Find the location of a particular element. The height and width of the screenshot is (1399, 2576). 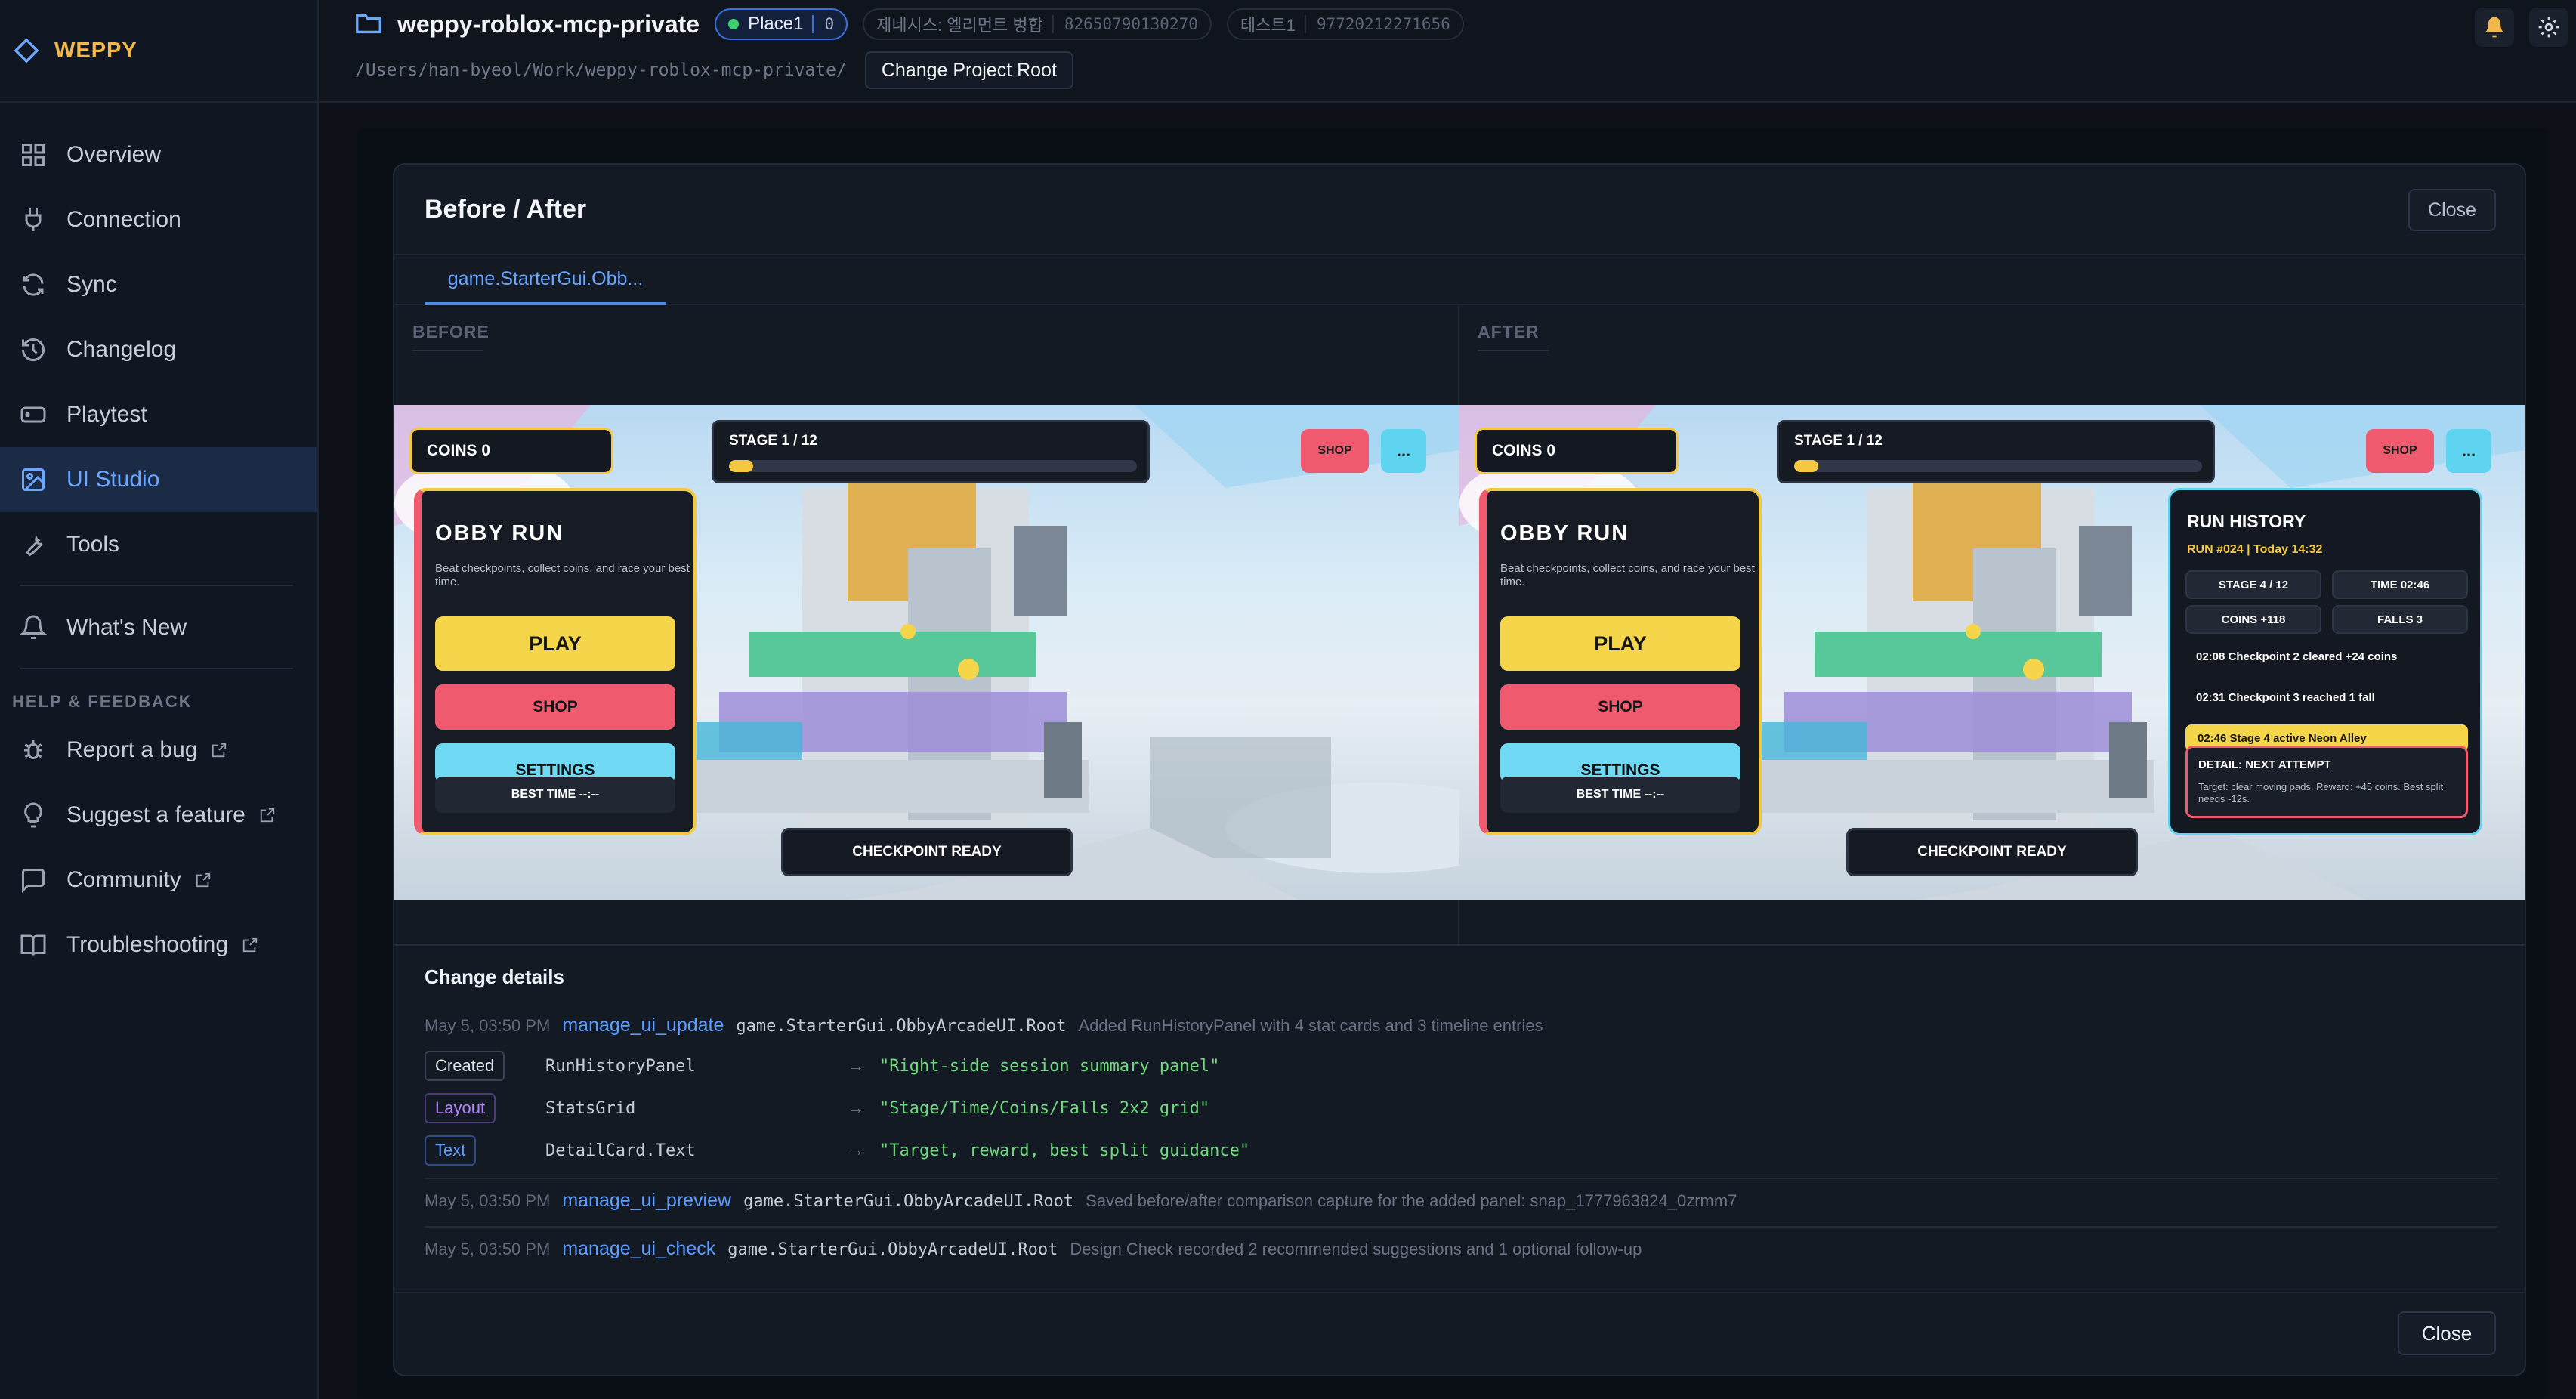

run-history-run: RUN #024 | Today 14:32 is located at coordinates (2255, 549).